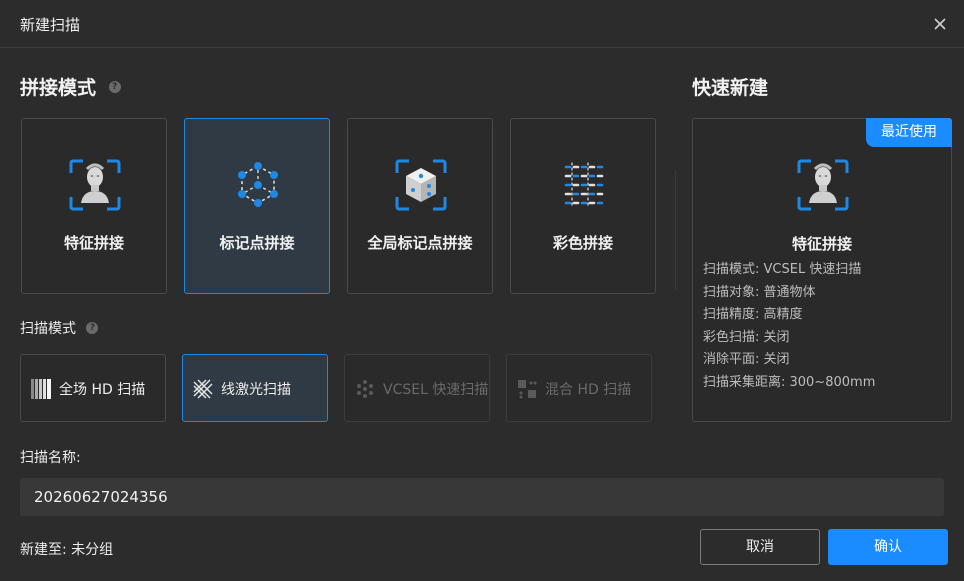 The height and width of the screenshot is (581, 964). Describe the element at coordinates (50, 25) in the screenshot. I see `dialog-title: 新建扫描` at that location.